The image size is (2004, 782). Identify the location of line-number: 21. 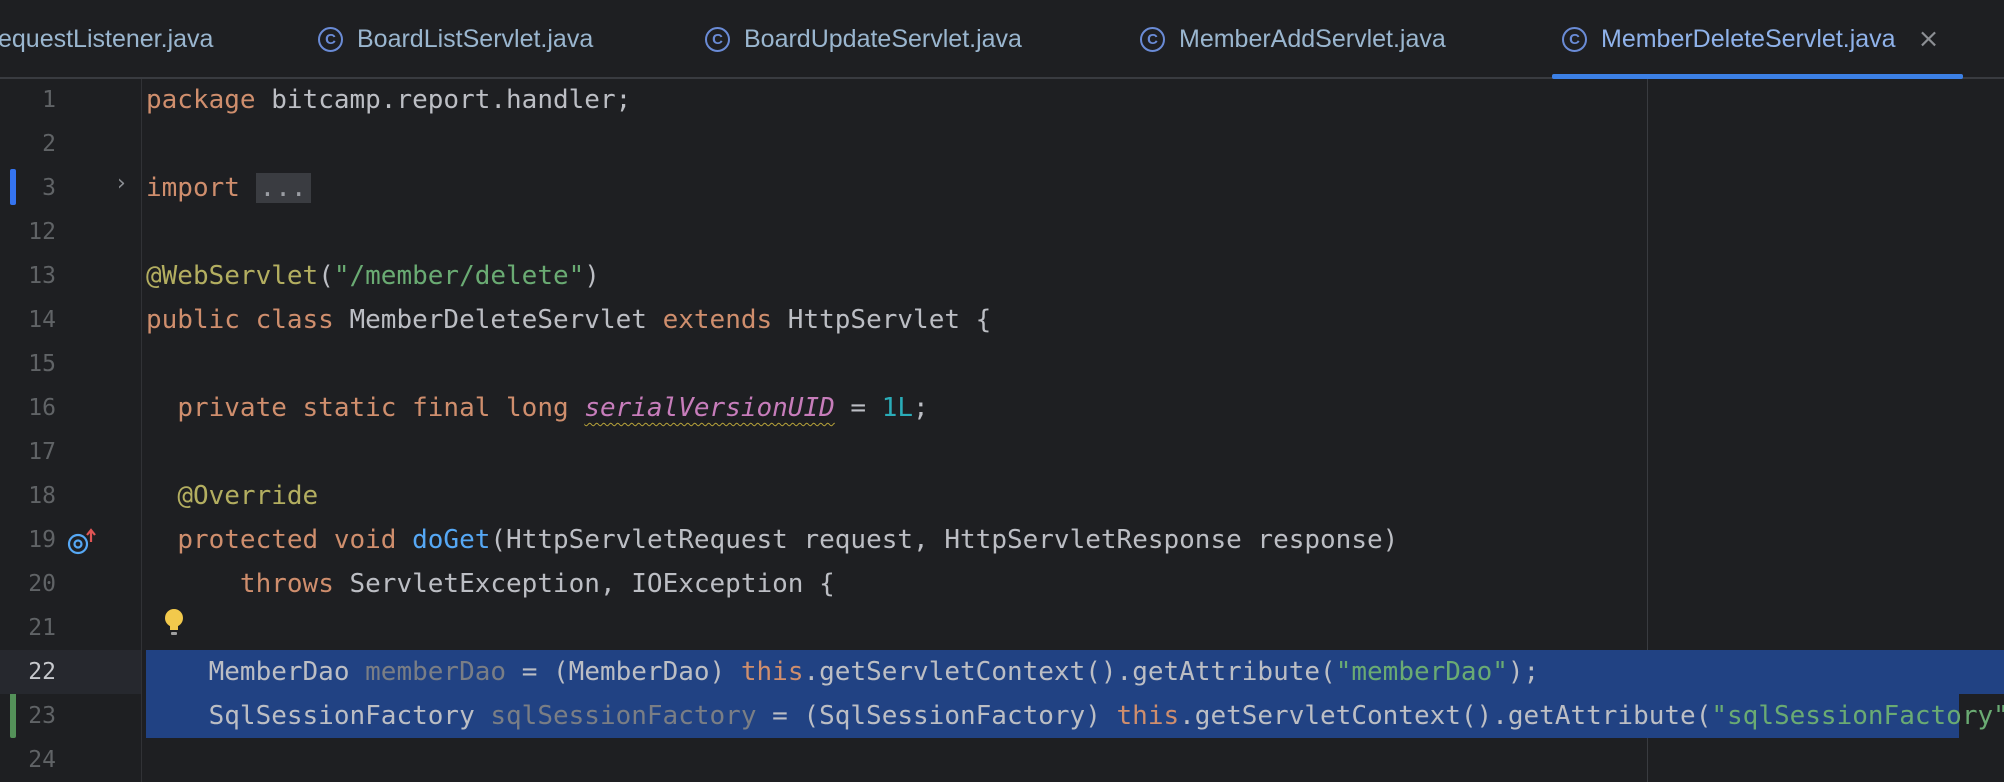
(28, 628).